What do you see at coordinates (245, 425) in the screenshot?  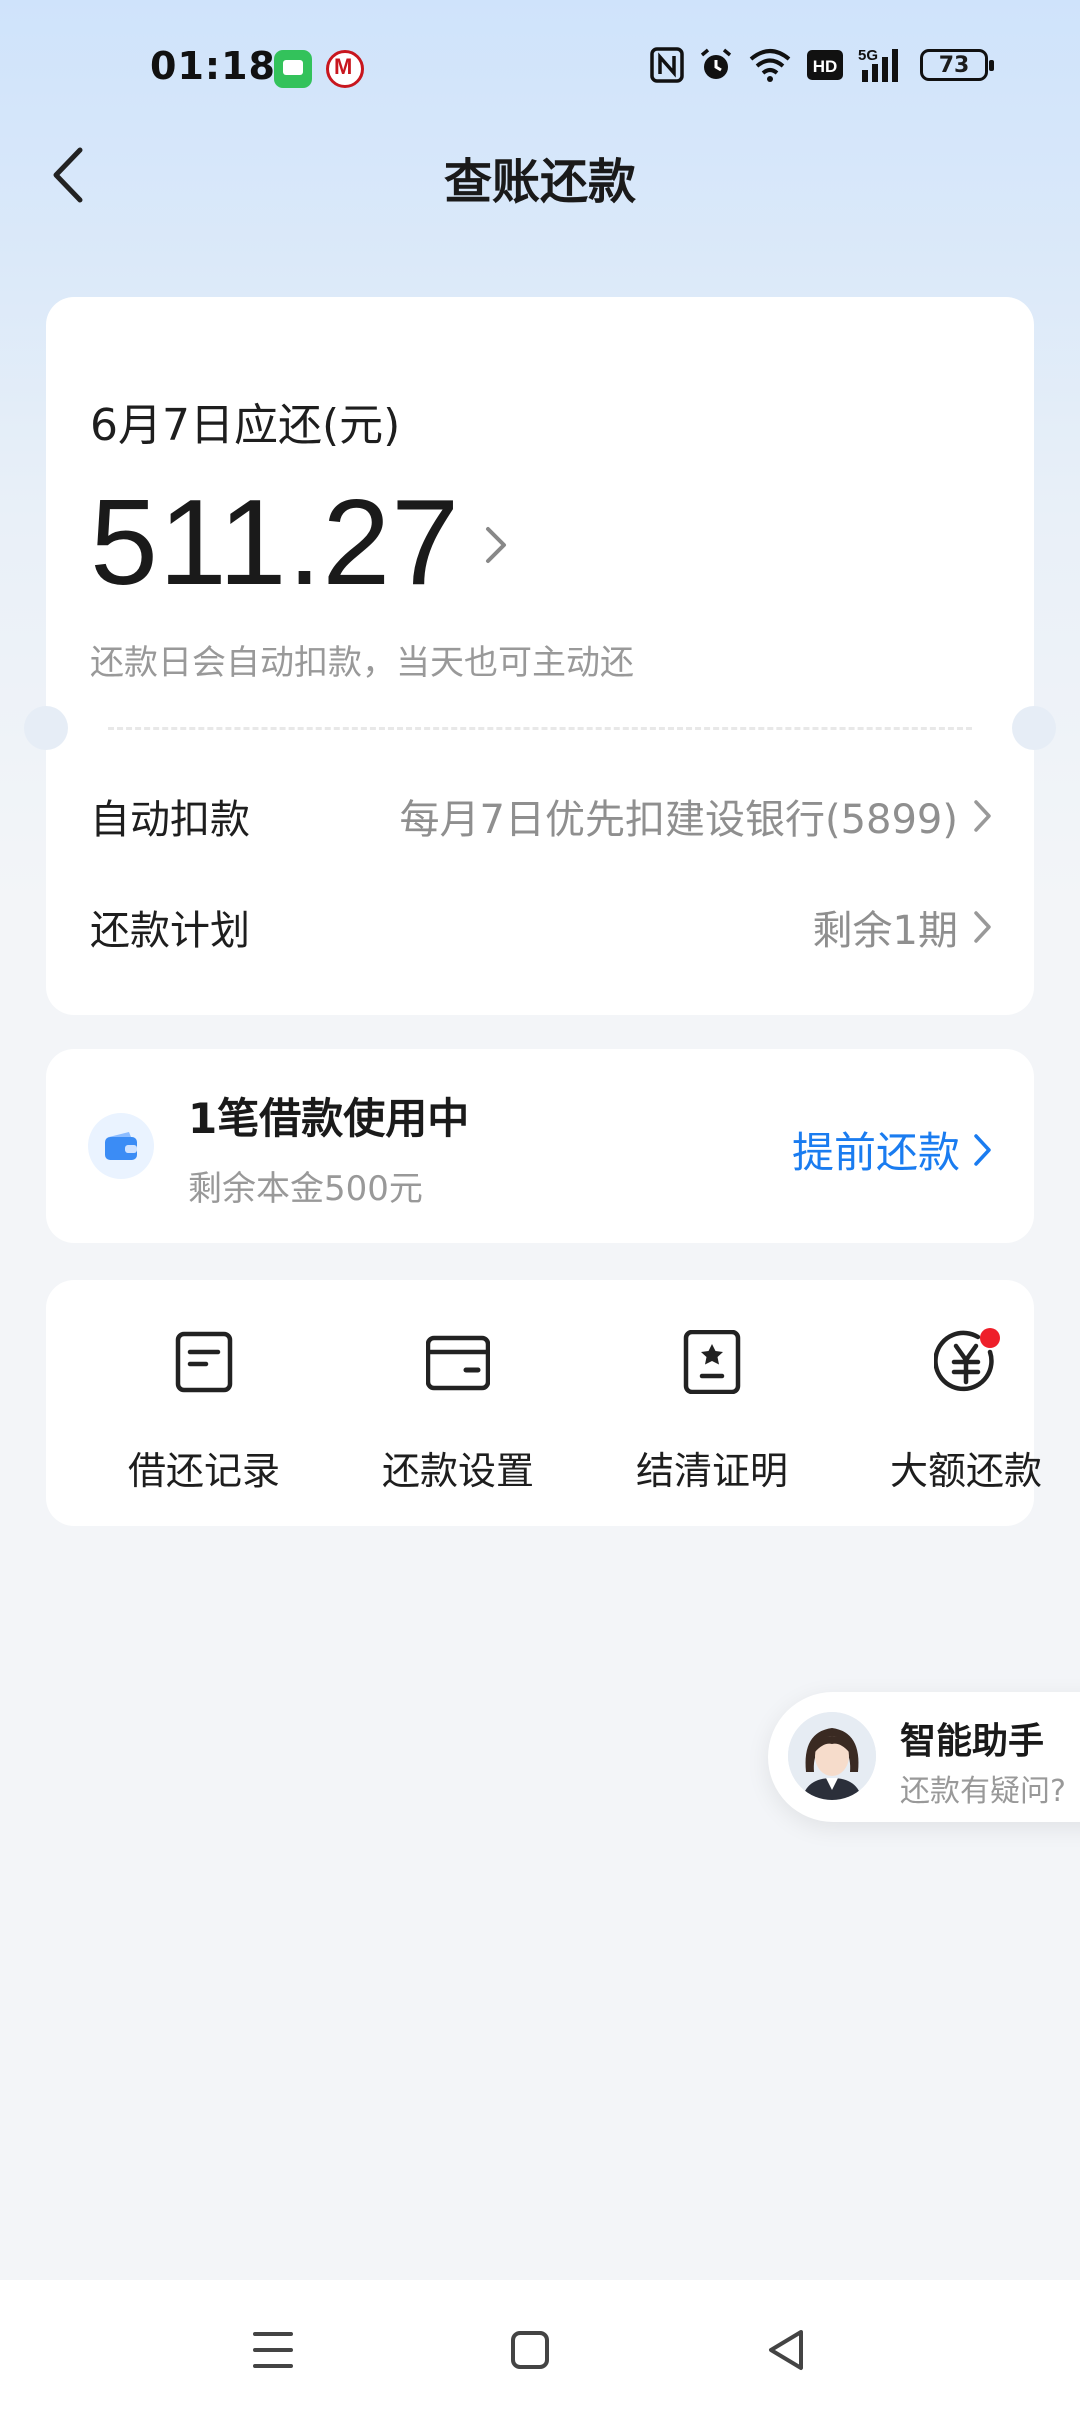 I see `due-label: 6月7日应还(元)` at bounding box center [245, 425].